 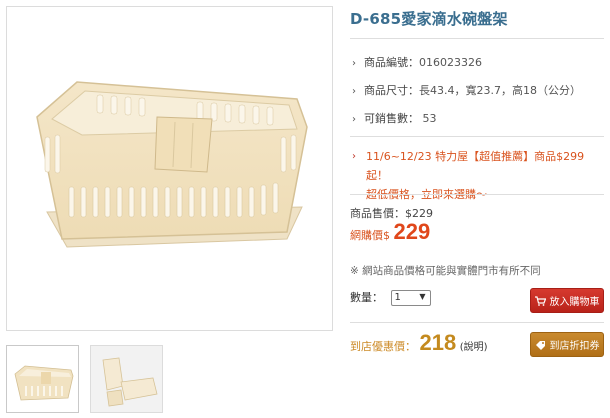 What do you see at coordinates (474, 347) in the screenshot?
I see `explanation-link: (說明)` at bounding box center [474, 347].